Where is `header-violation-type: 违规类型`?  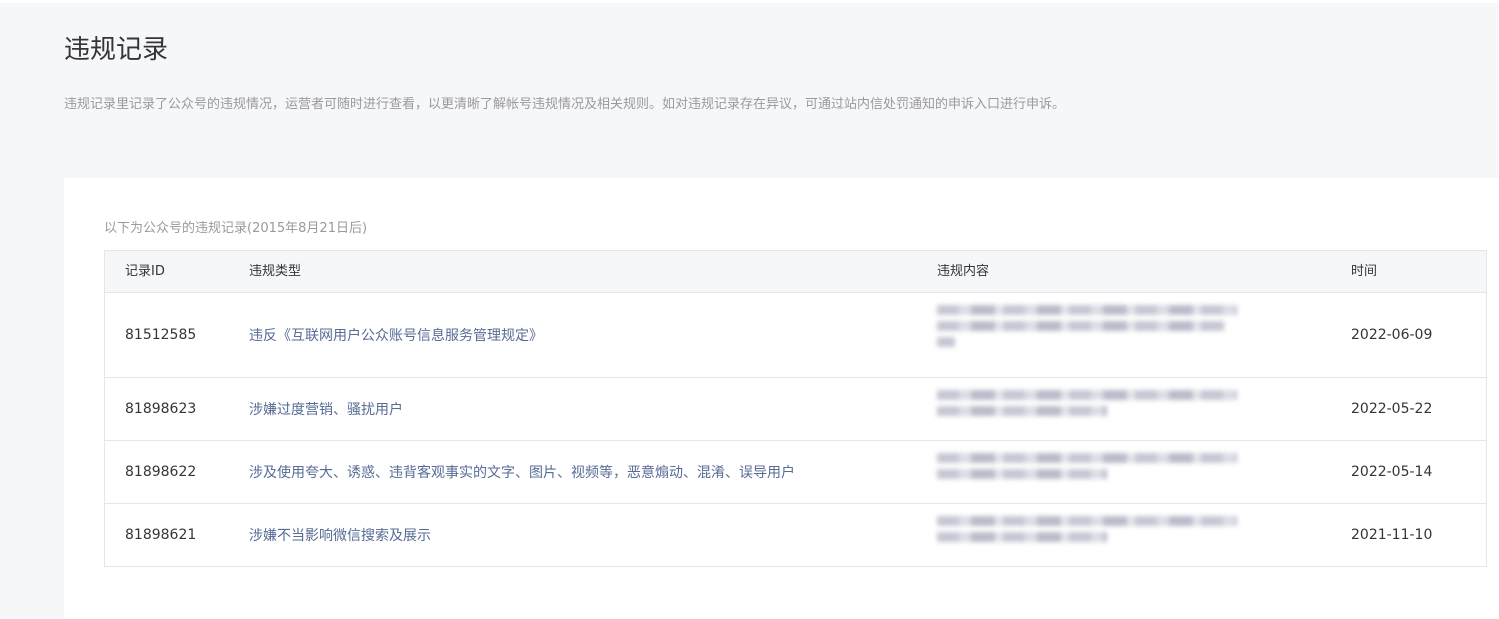 header-violation-type: 违规类型 is located at coordinates (275, 271).